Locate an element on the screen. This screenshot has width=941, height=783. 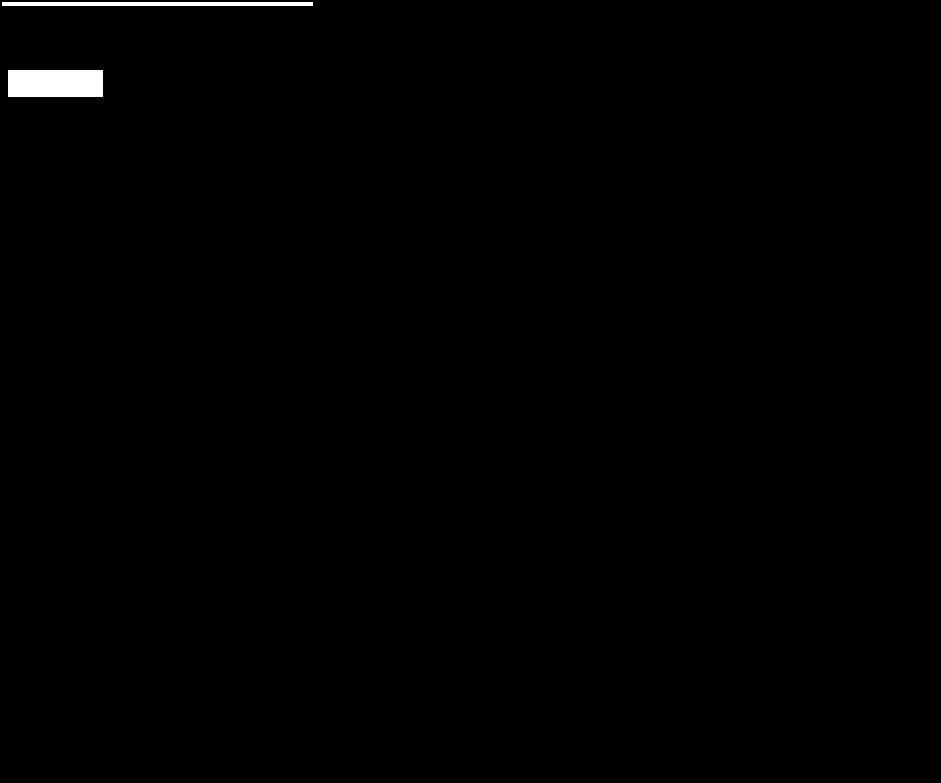
colorbar is located at coordinates (55, 75).